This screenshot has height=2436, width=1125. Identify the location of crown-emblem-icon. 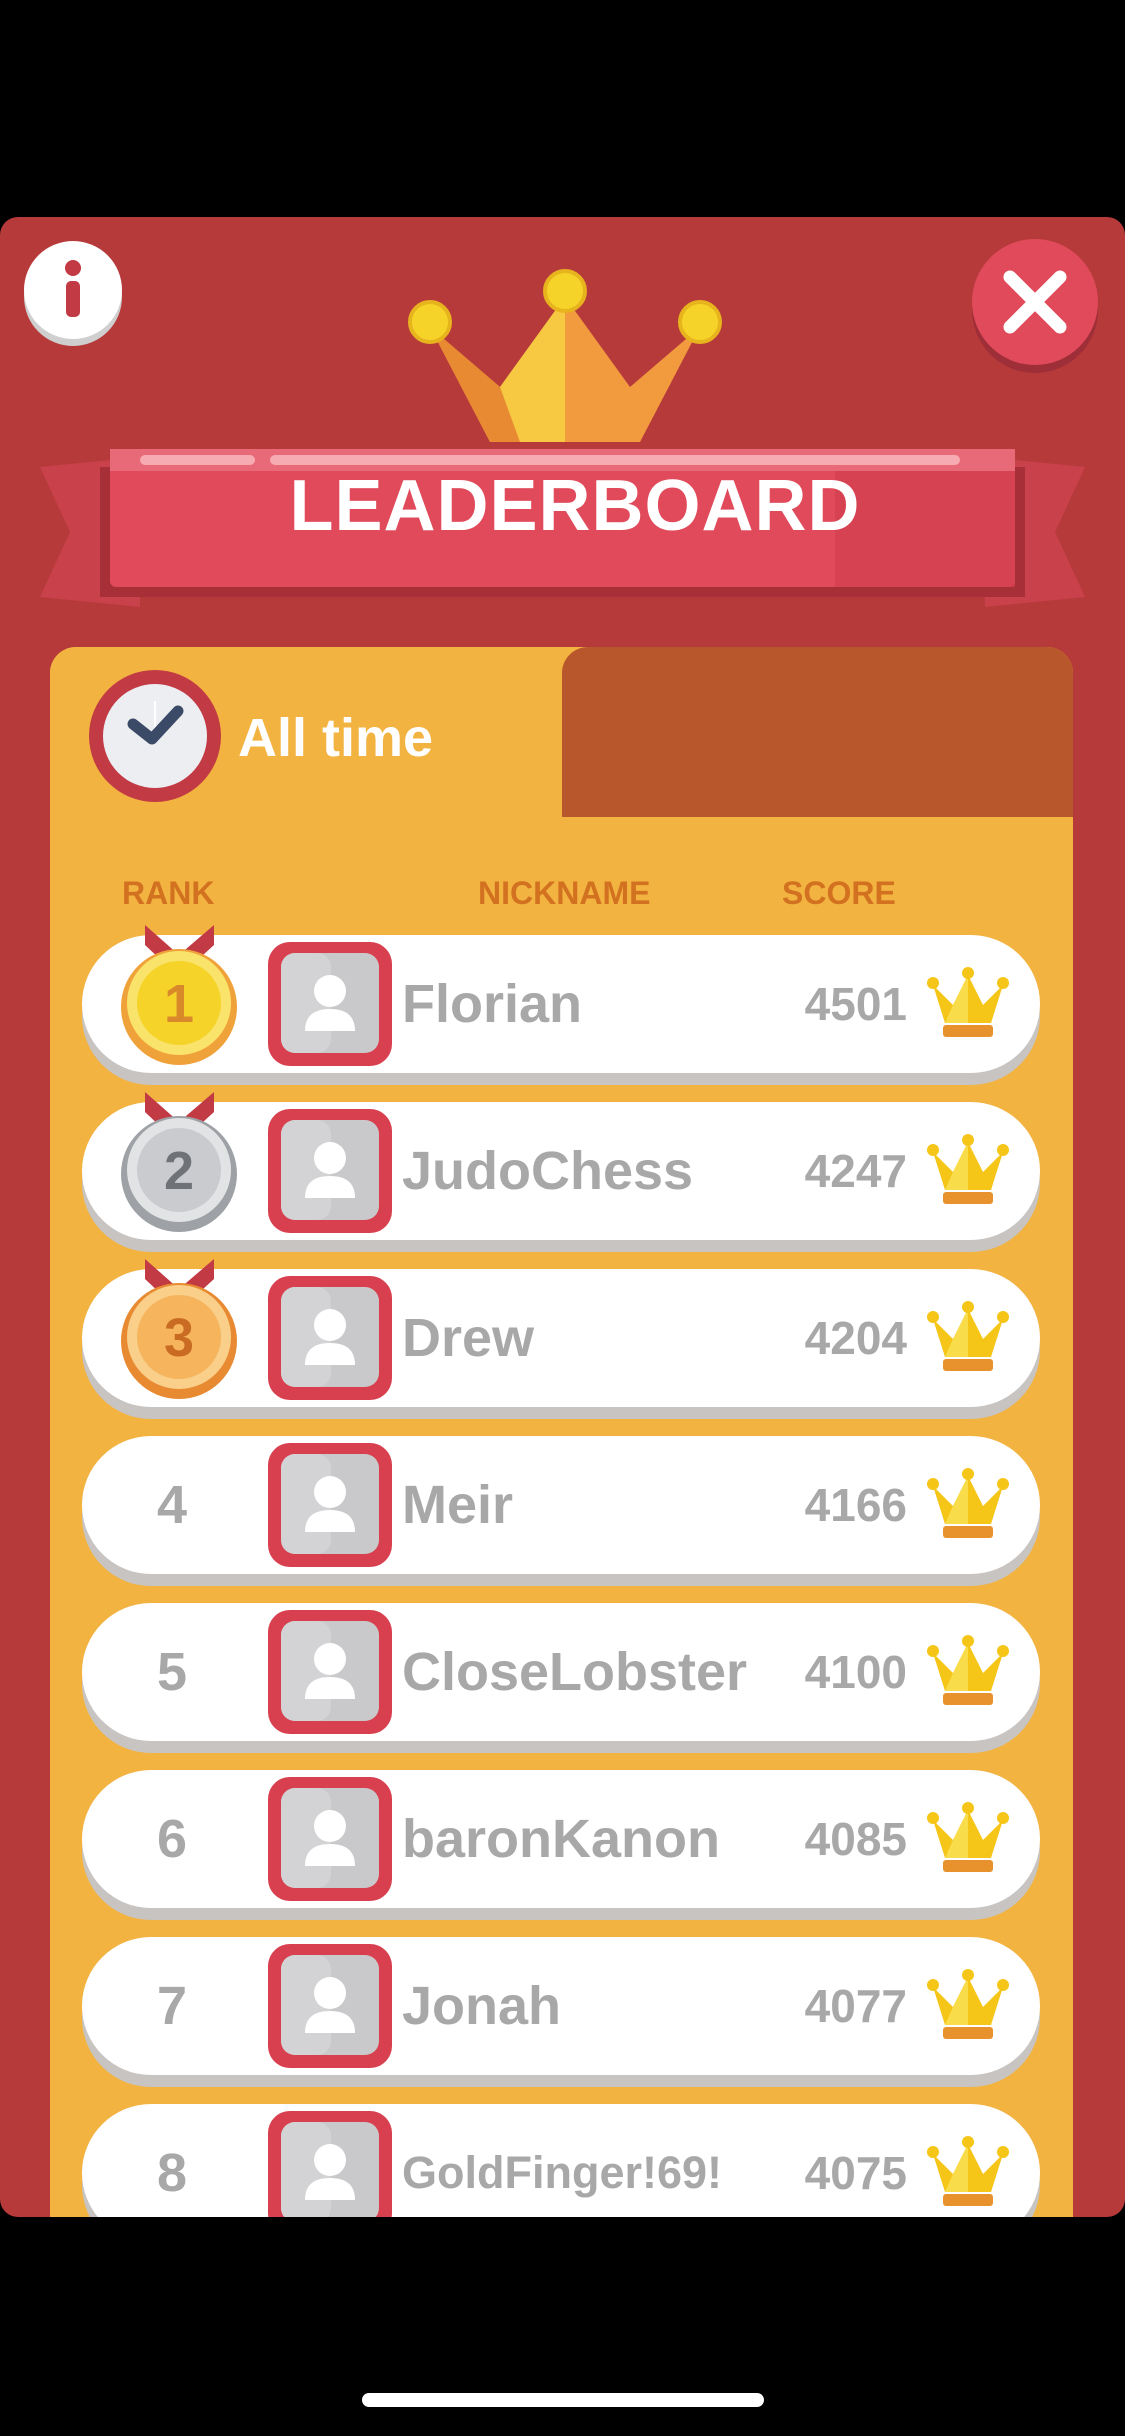
(565, 355).